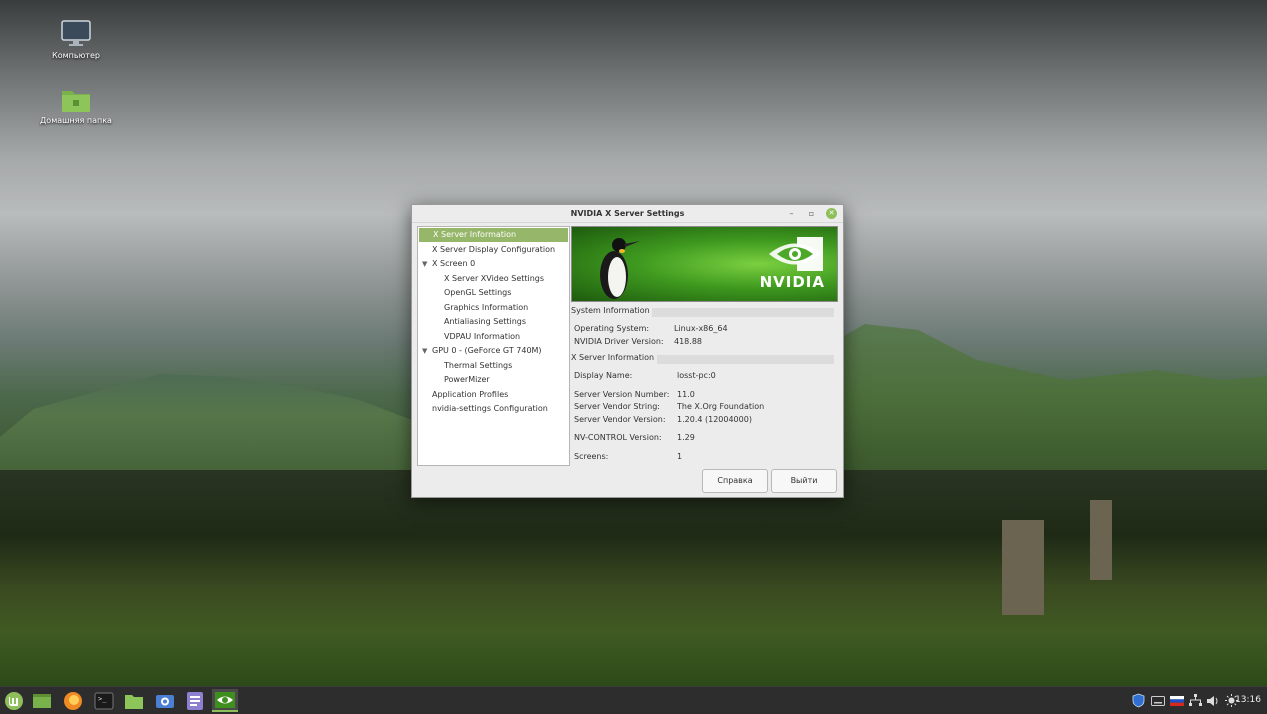 This screenshot has width=1267, height=714. Describe the element at coordinates (613, 357) in the screenshot. I see `section-heading: X Server Information` at that location.